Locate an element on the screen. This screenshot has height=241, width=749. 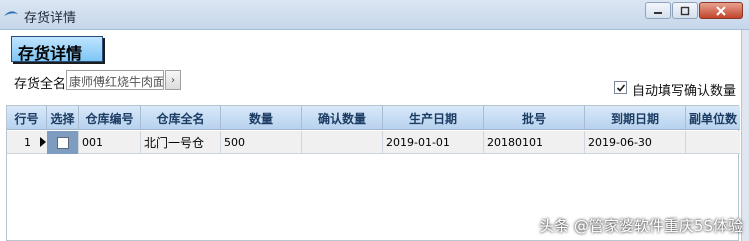
watermark: 头条 @管家婆软件重庆5S体验 is located at coordinates (641, 226).